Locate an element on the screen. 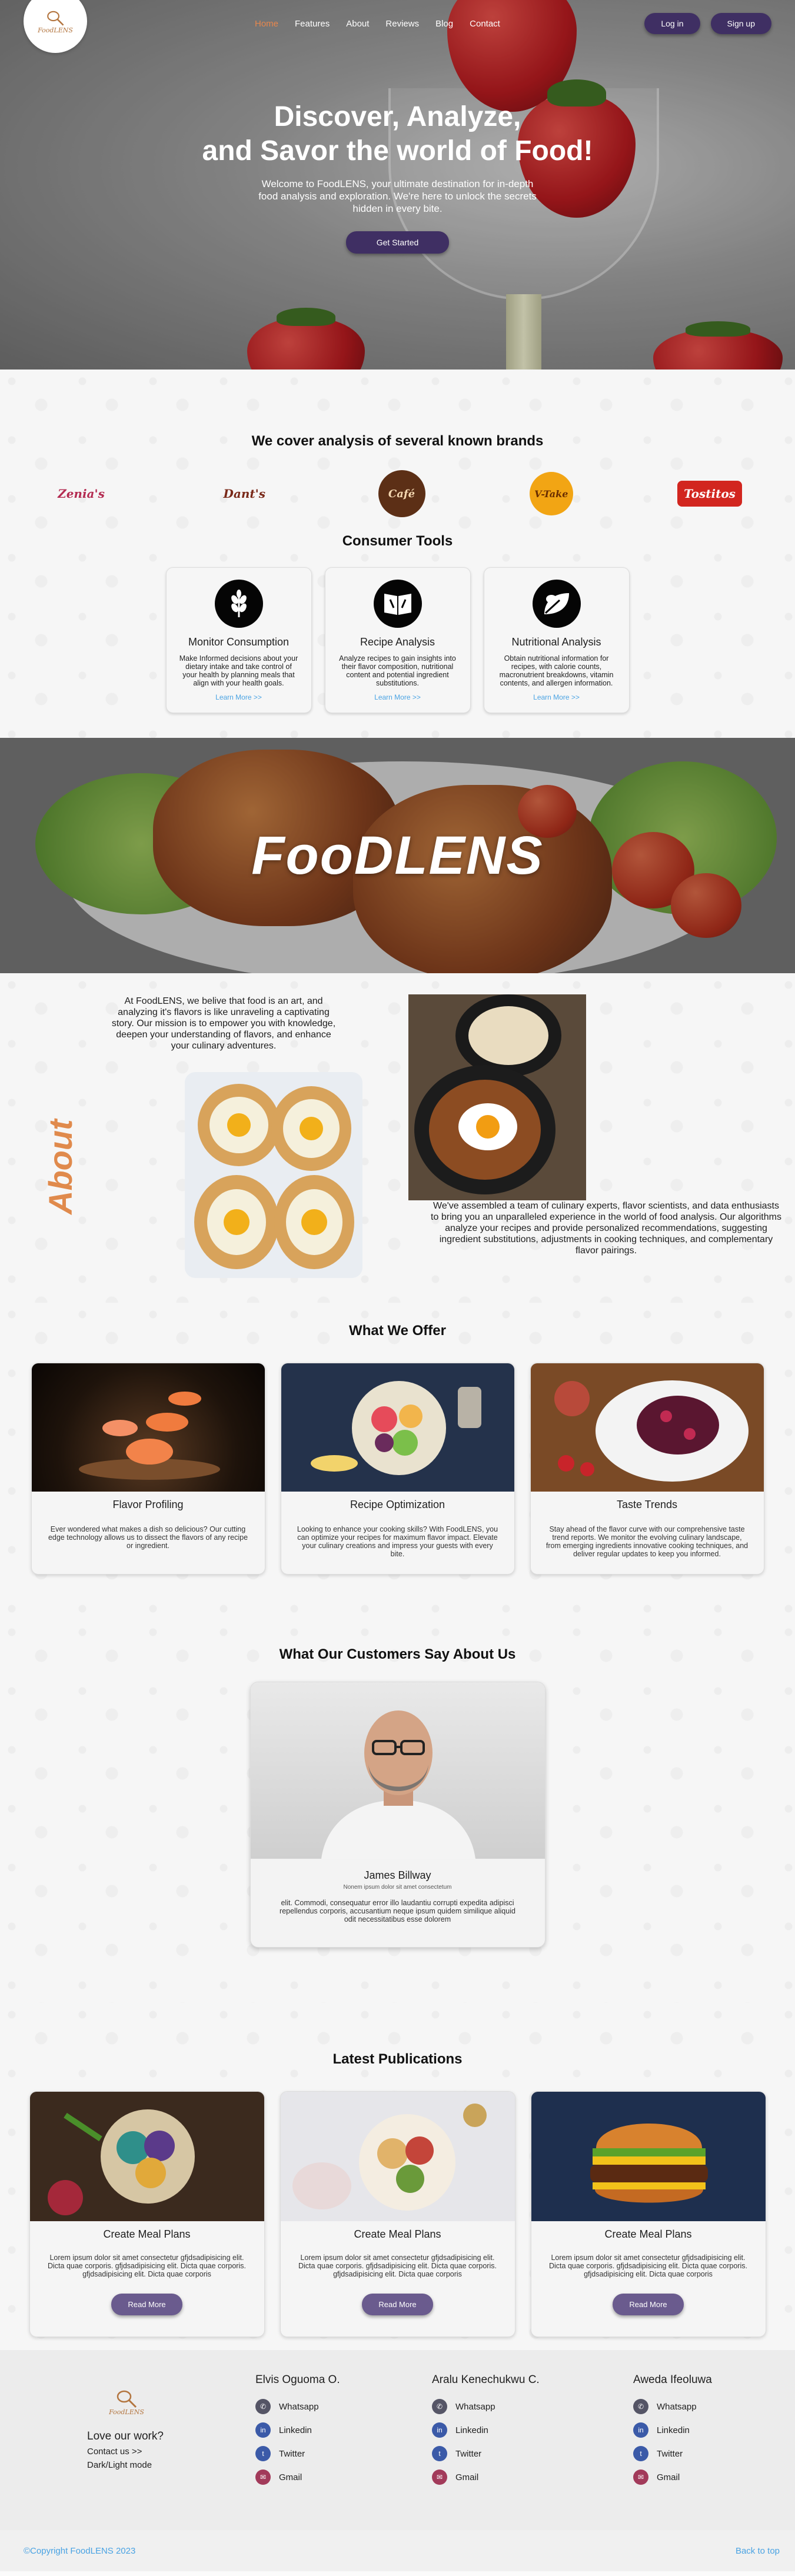  brand-logo-cafe: Café is located at coordinates (401, 493).